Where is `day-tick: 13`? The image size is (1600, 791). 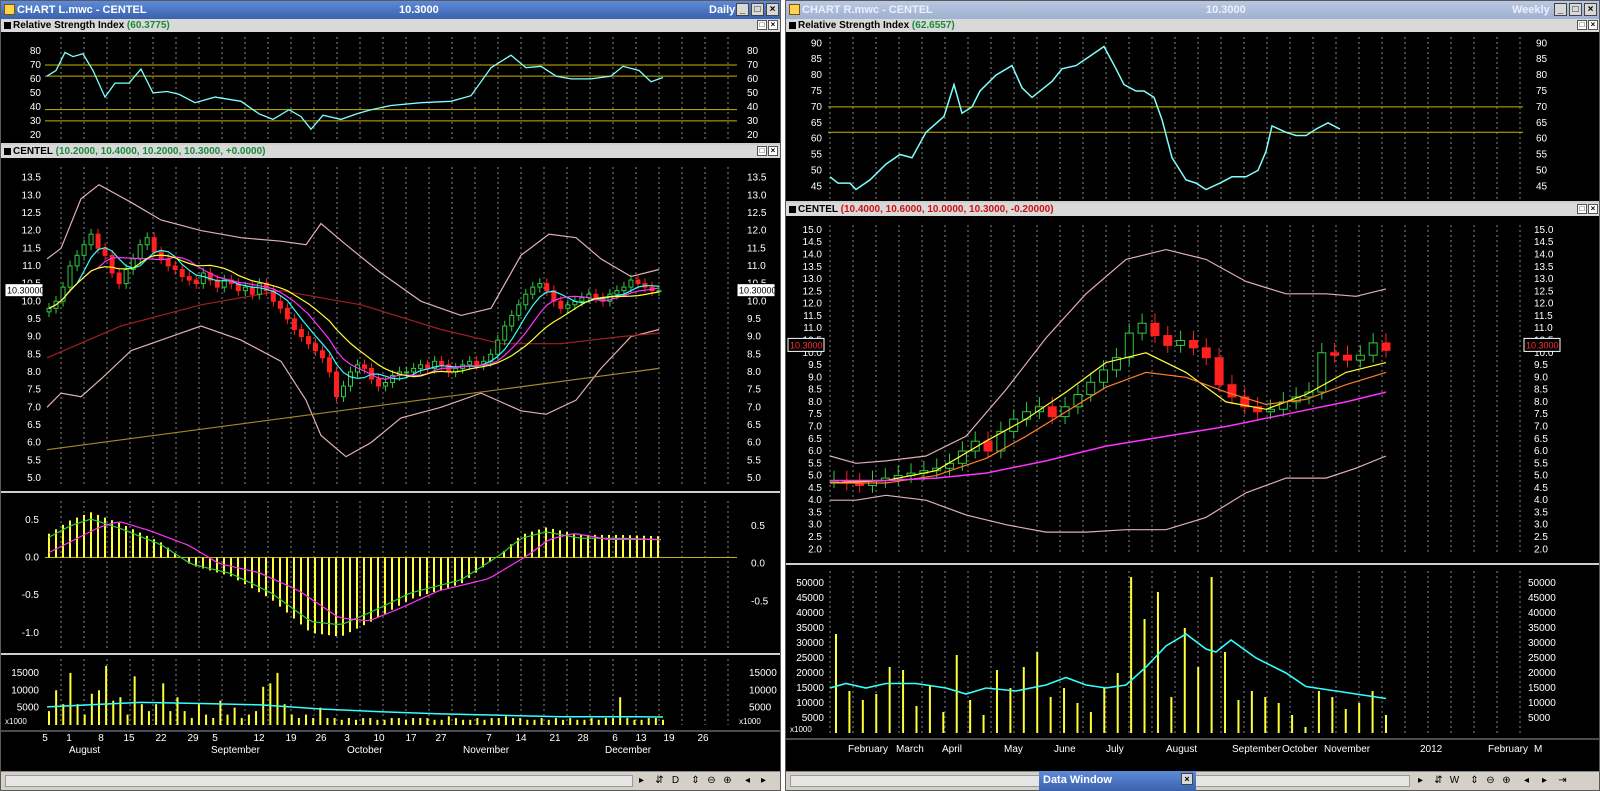
day-tick: 13 is located at coordinates (641, 738).